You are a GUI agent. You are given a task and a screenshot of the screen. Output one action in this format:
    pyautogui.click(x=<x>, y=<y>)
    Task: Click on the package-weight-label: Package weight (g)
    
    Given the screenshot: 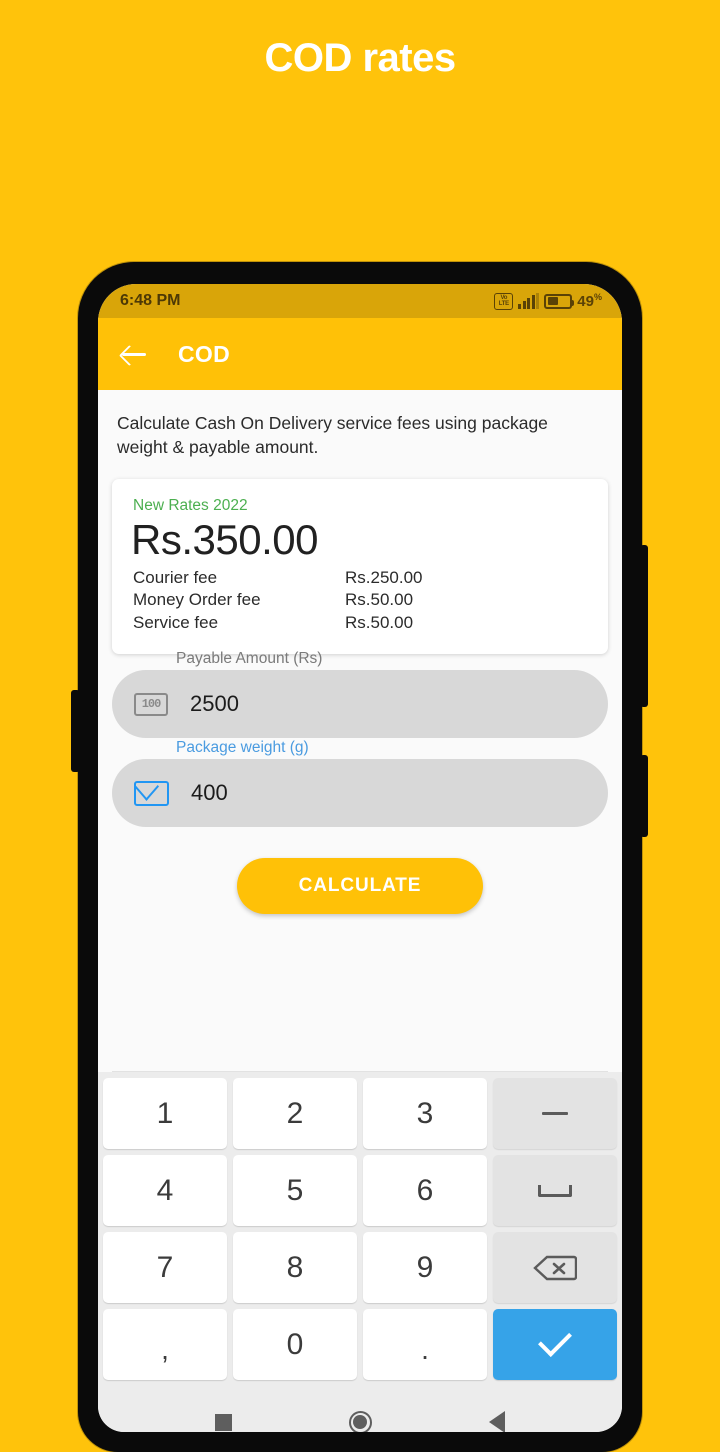 What is the action you would take?
    pyautogui.click(x=242, y=748)
    